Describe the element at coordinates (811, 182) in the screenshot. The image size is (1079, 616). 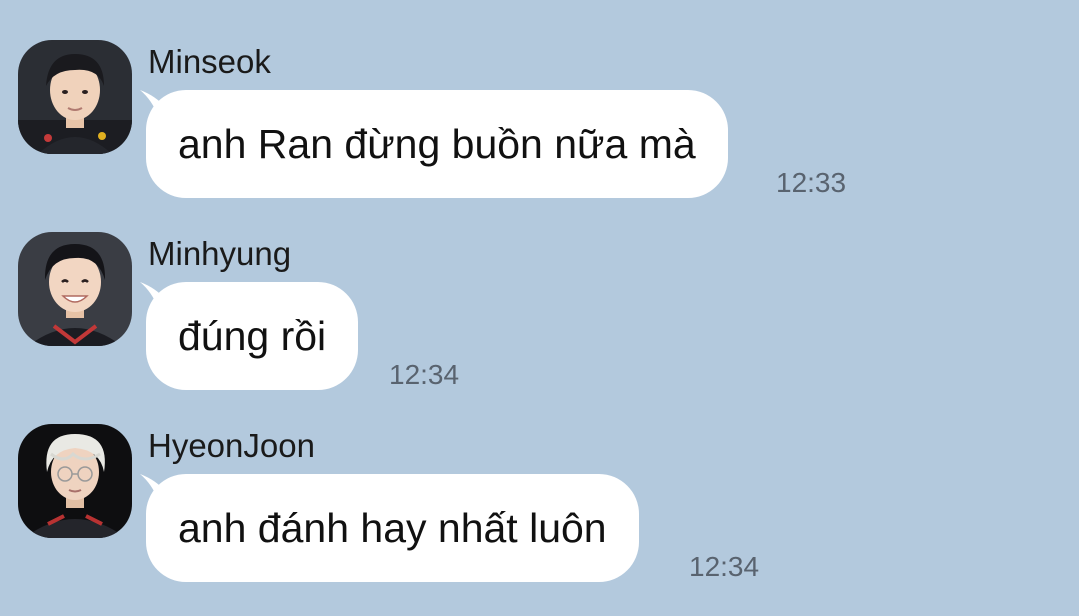
I see `message-timestamp: 12:33` at that location.